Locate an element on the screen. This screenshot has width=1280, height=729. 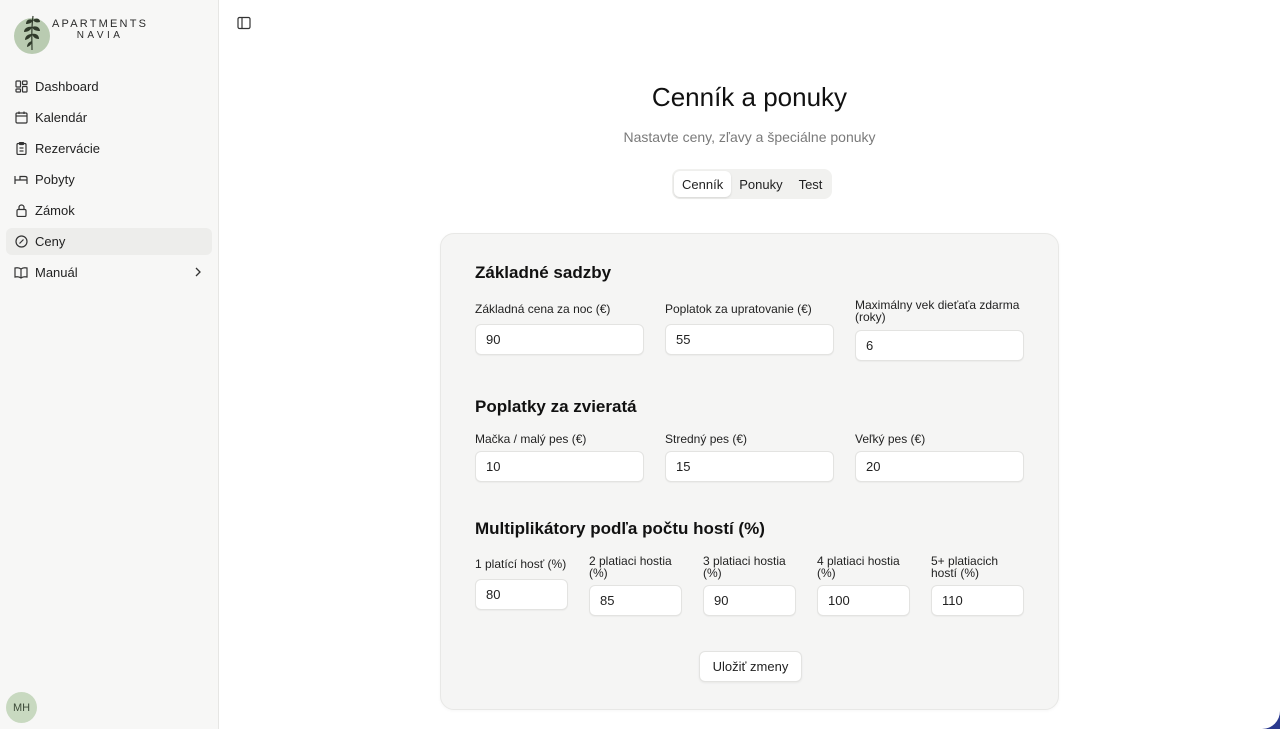
section-title-guest-multipliers: Multiplikátory podľa počtu hostí (%) is located at coordinates (620, 528).